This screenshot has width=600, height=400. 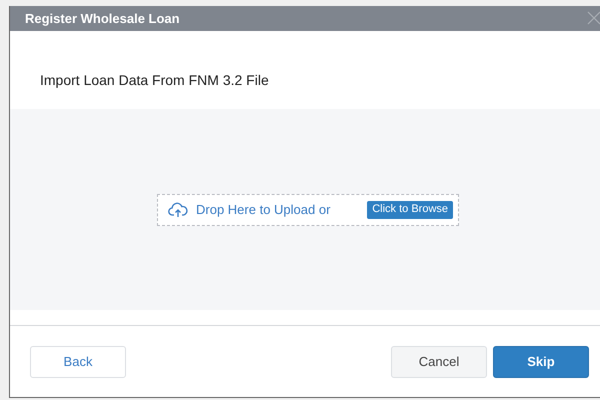 I want to click on cloud-upload-icon, so click(x=178, y=210).